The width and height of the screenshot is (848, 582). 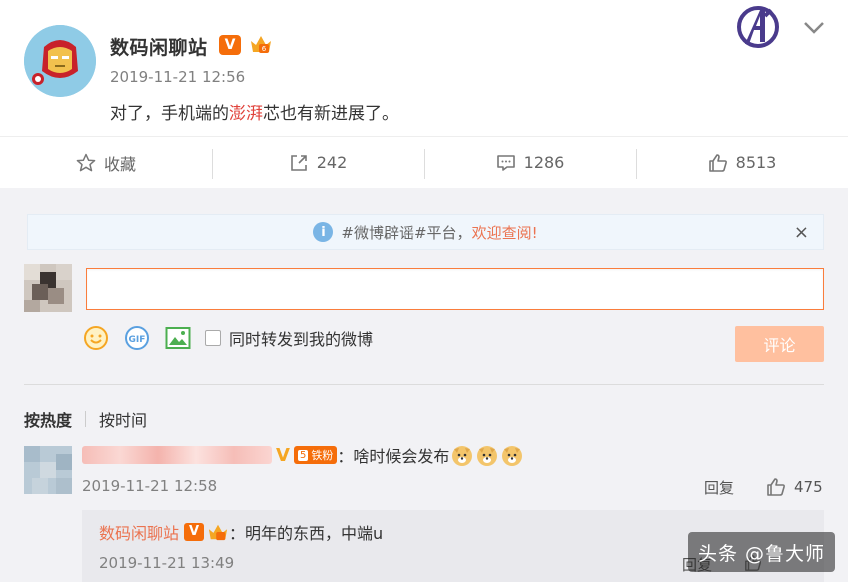 I want to click on comment-button: 1286, so click(x=530, y=162).